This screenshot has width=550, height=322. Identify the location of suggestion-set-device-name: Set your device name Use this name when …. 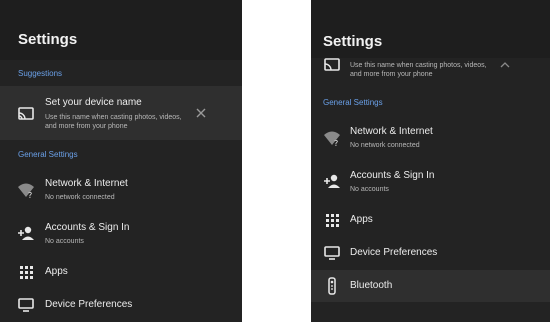
(121, 113).